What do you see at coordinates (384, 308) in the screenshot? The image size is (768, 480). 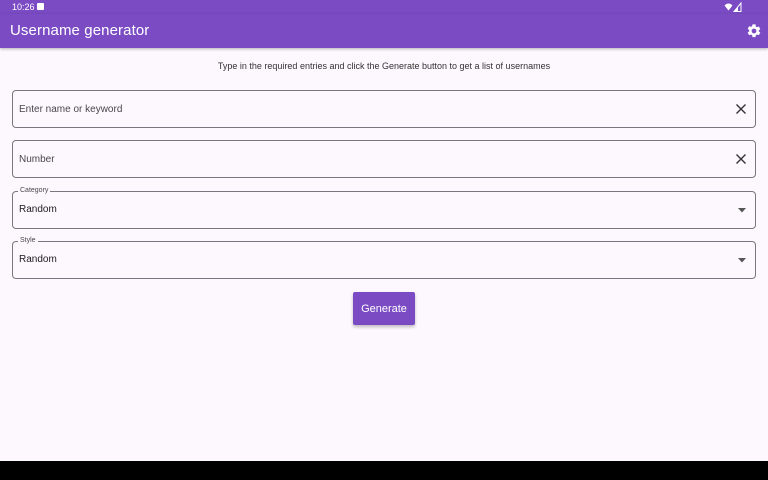 I see `generate-button: Generate` at bounding box center [384, 308].